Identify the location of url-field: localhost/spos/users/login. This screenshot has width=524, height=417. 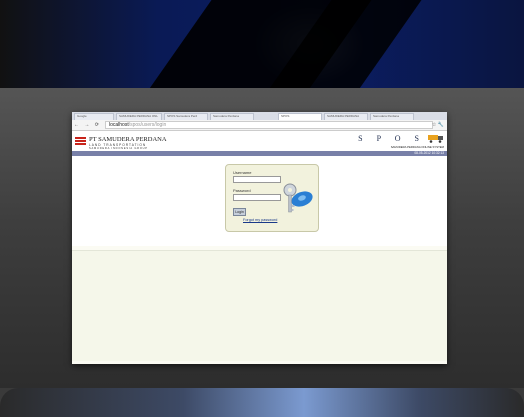
(268, 125).